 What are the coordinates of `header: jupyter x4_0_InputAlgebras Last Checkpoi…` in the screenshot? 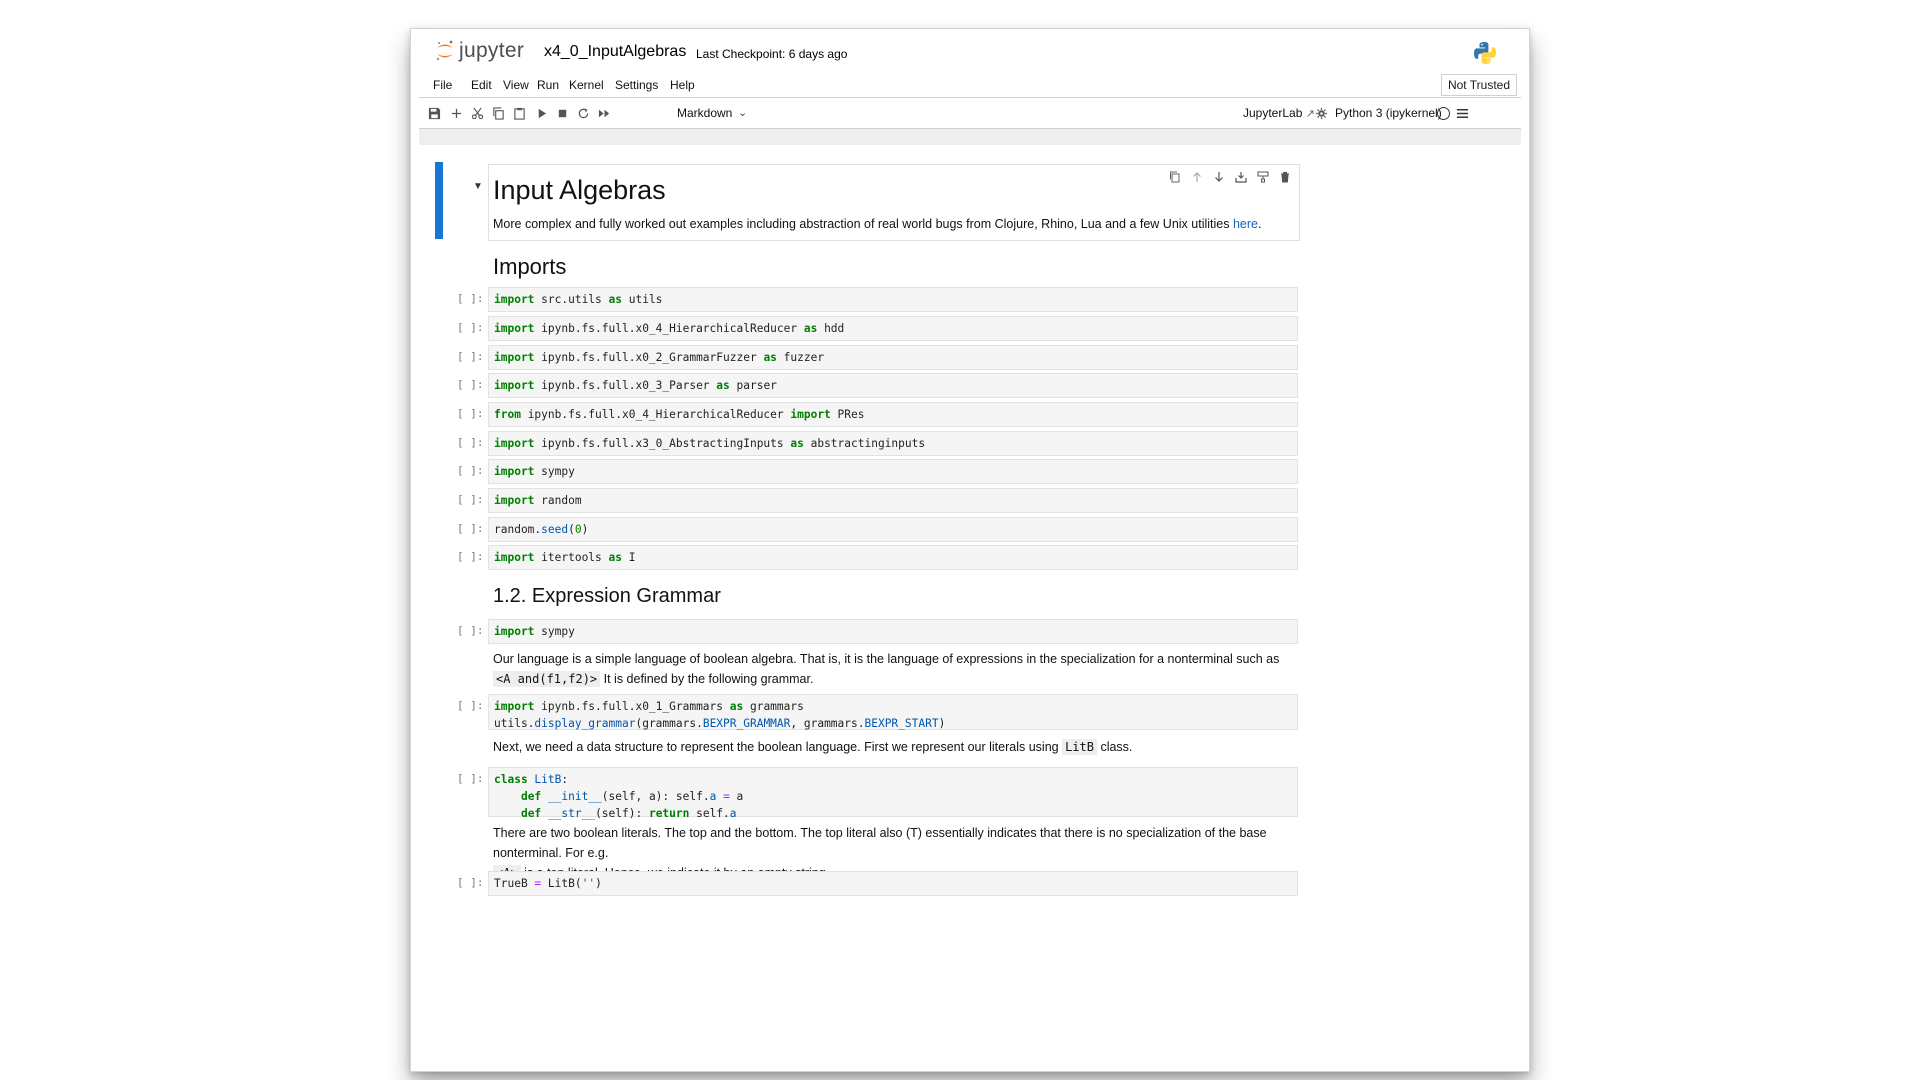 It's located at (970, 51).